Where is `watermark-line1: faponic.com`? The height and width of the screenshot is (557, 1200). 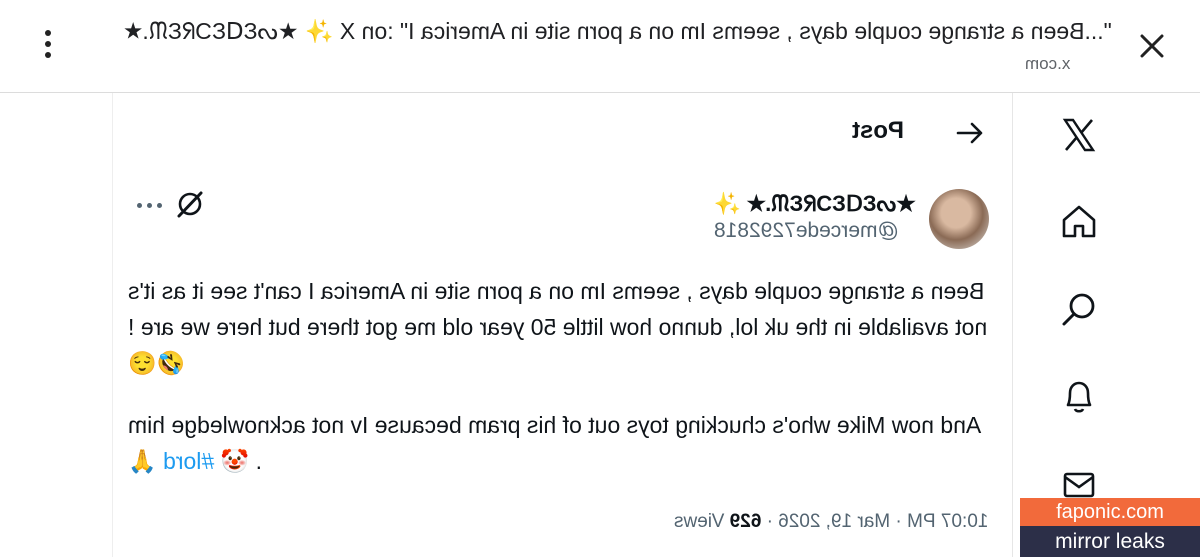
watermark-line1: faponic.com is located at coordinates (1110, 512).